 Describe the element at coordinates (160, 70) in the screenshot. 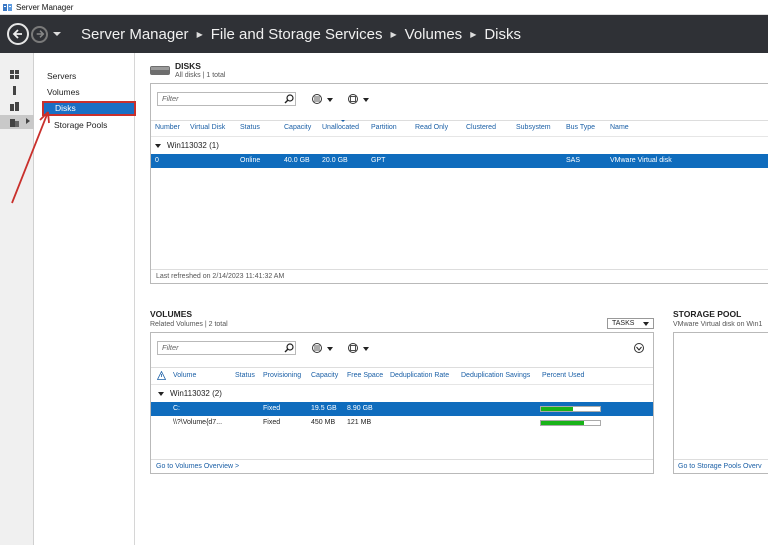

I see `disk-section-icon` at that location.